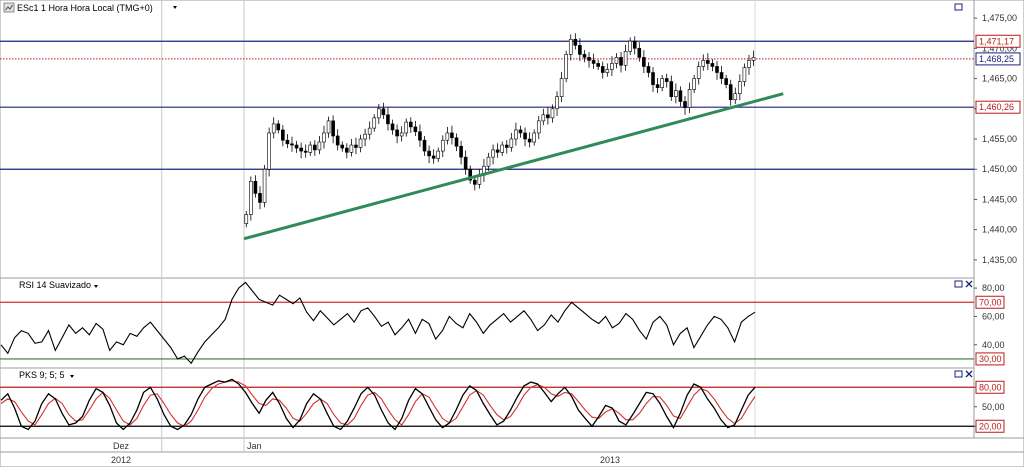  Describe the element at coordinates (254, 446) in the screenshot. I see `month-label: Jan` at that location.